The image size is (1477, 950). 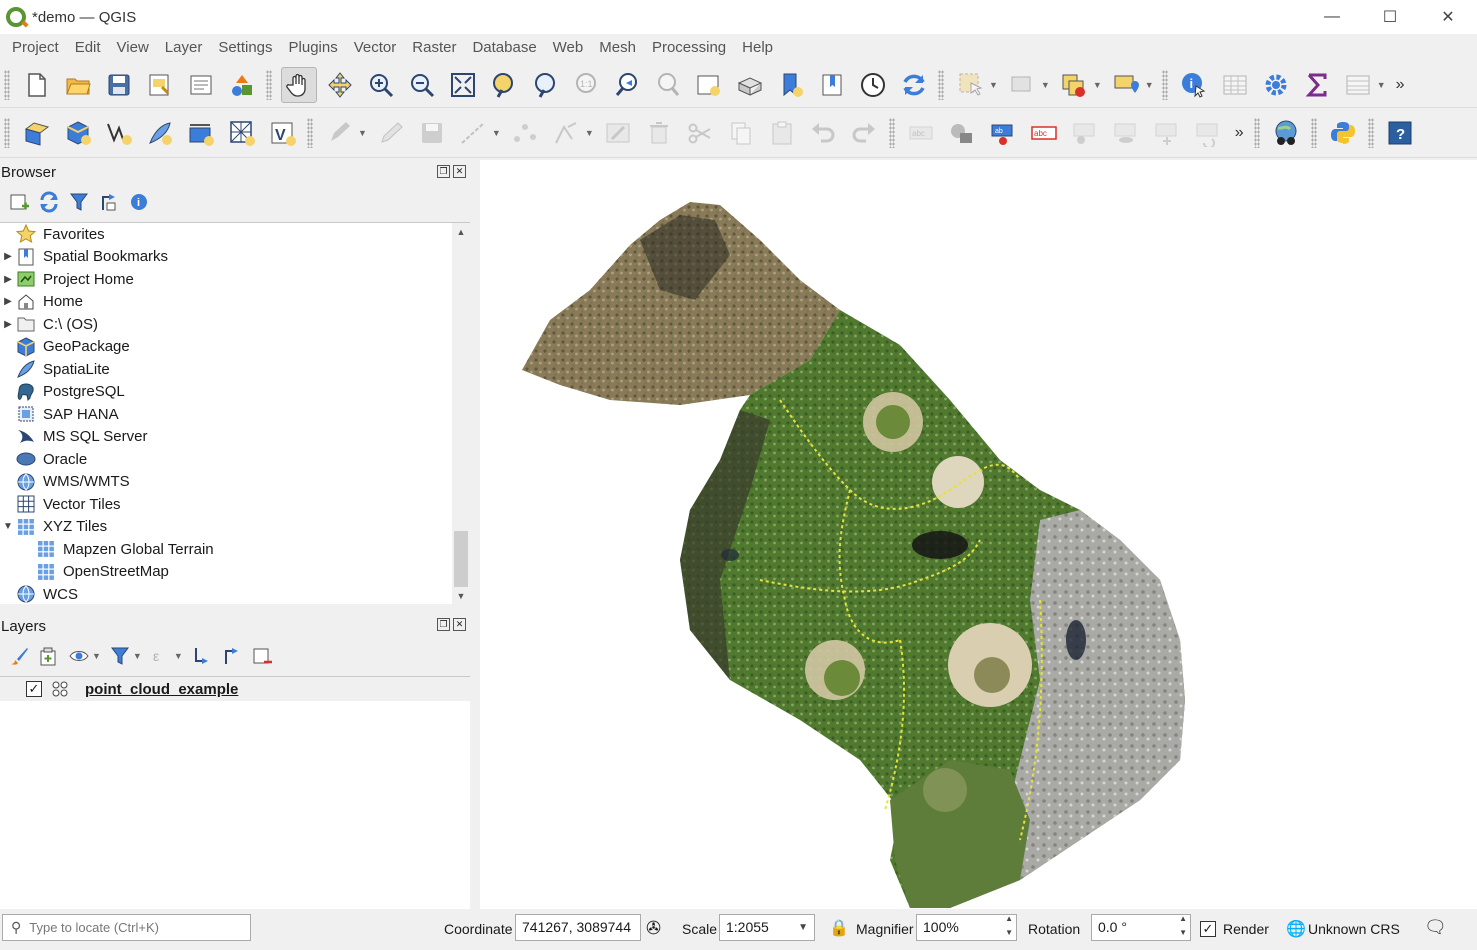 I want to click on browser-item-vector-tiles: Vector Tiles, so click(x=226, y=504).